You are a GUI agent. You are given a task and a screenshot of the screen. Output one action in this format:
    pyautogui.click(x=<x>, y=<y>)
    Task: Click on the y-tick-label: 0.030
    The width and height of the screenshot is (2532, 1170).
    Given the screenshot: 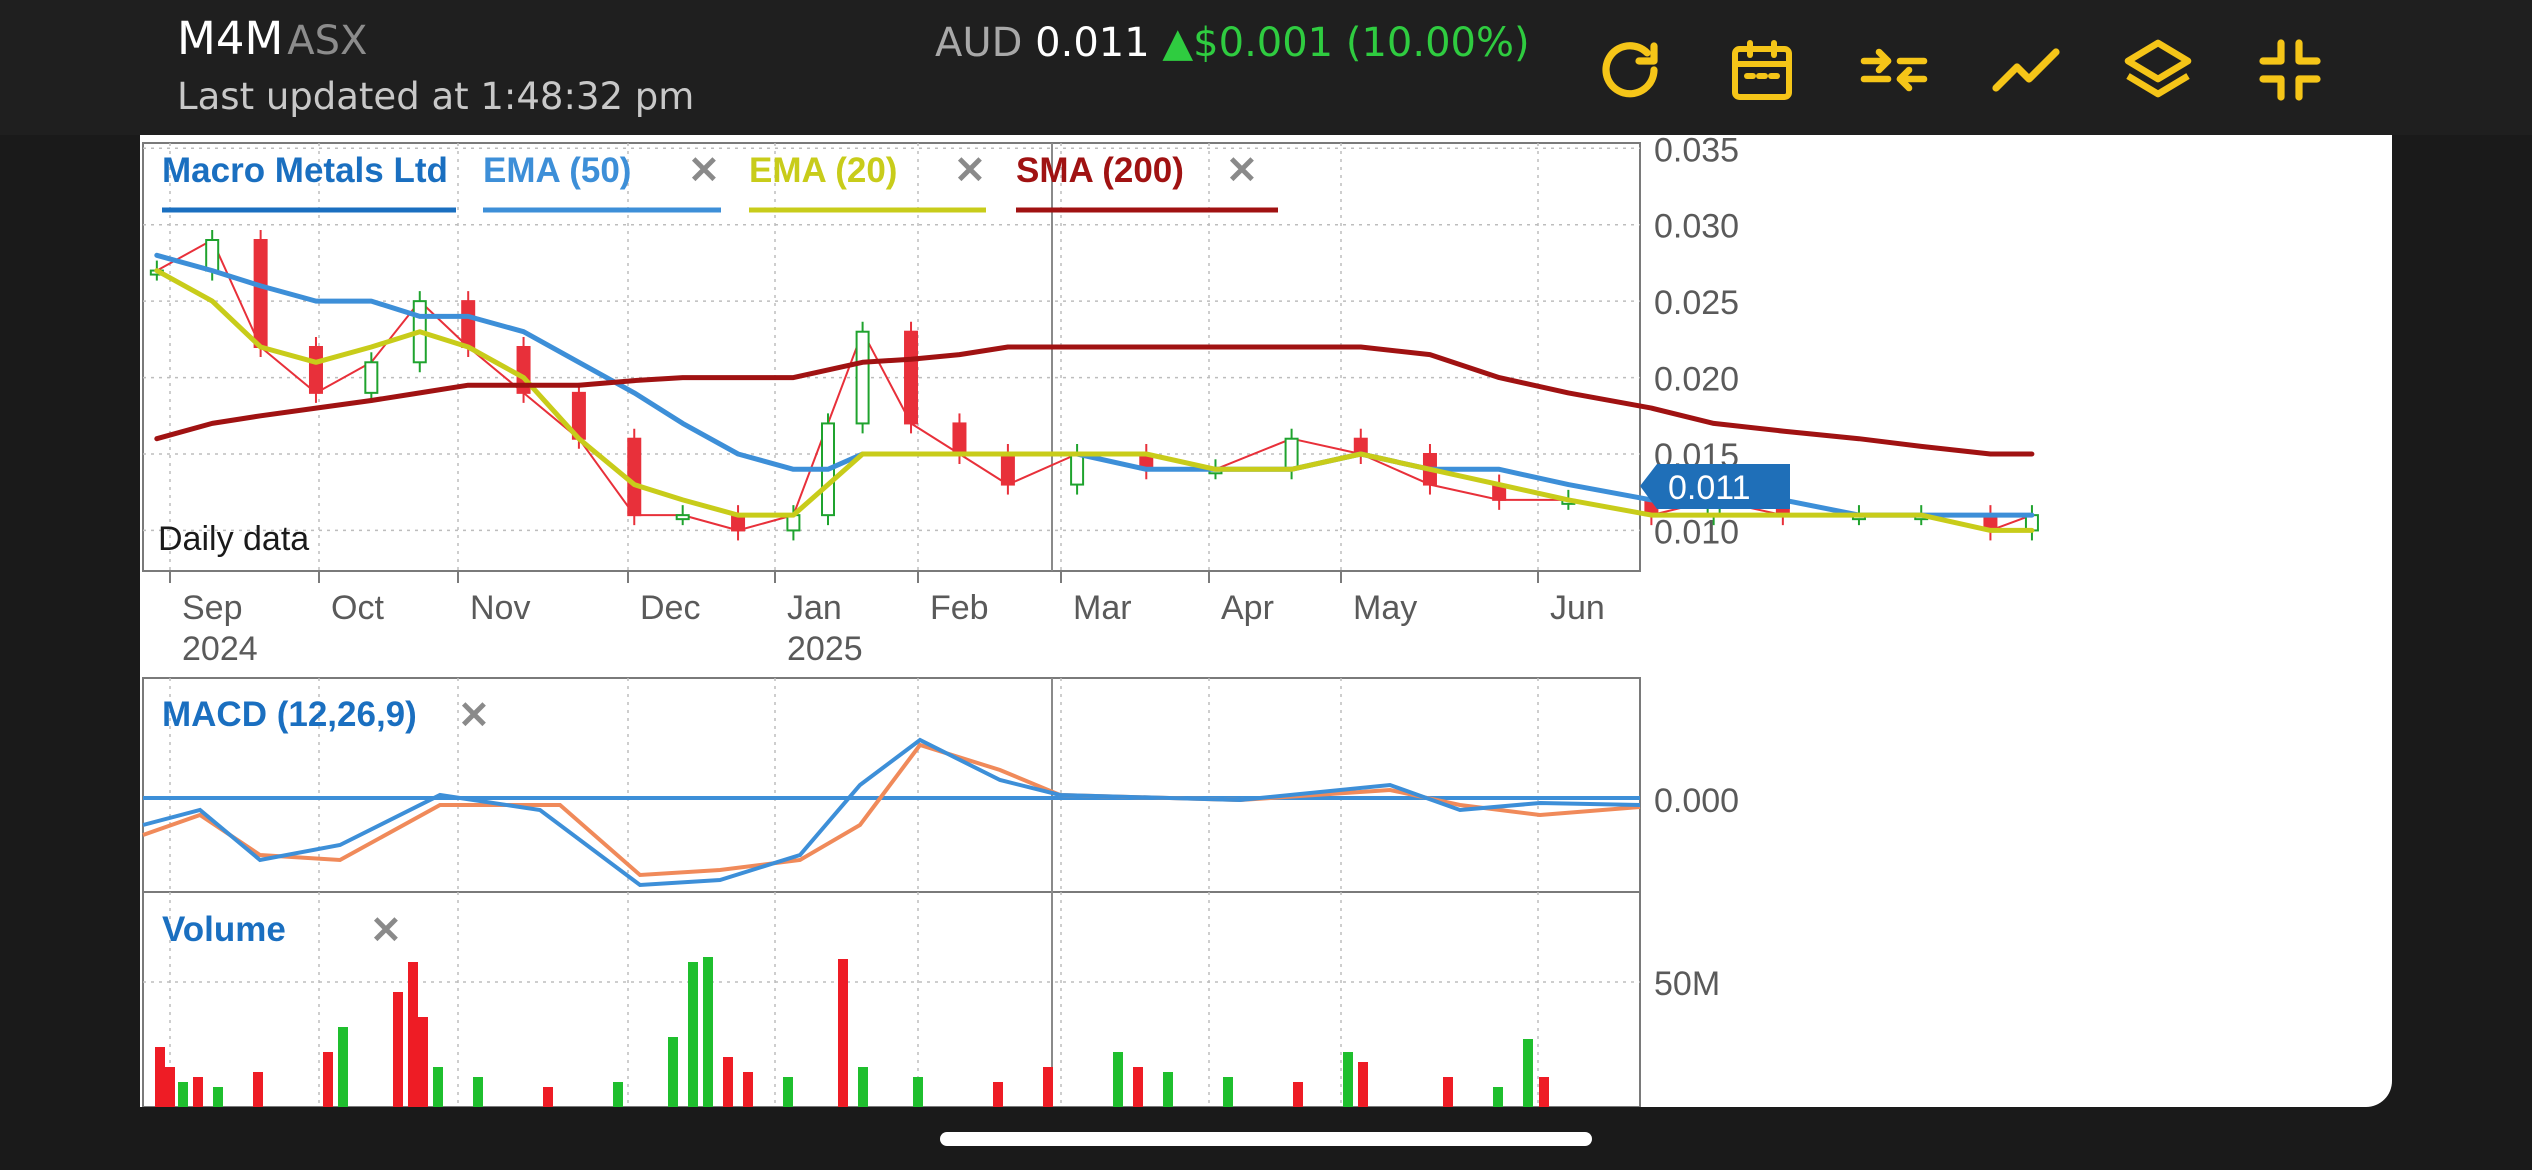 What is the action you would take?
    pyautogui.click(x=1696, y=227)
    